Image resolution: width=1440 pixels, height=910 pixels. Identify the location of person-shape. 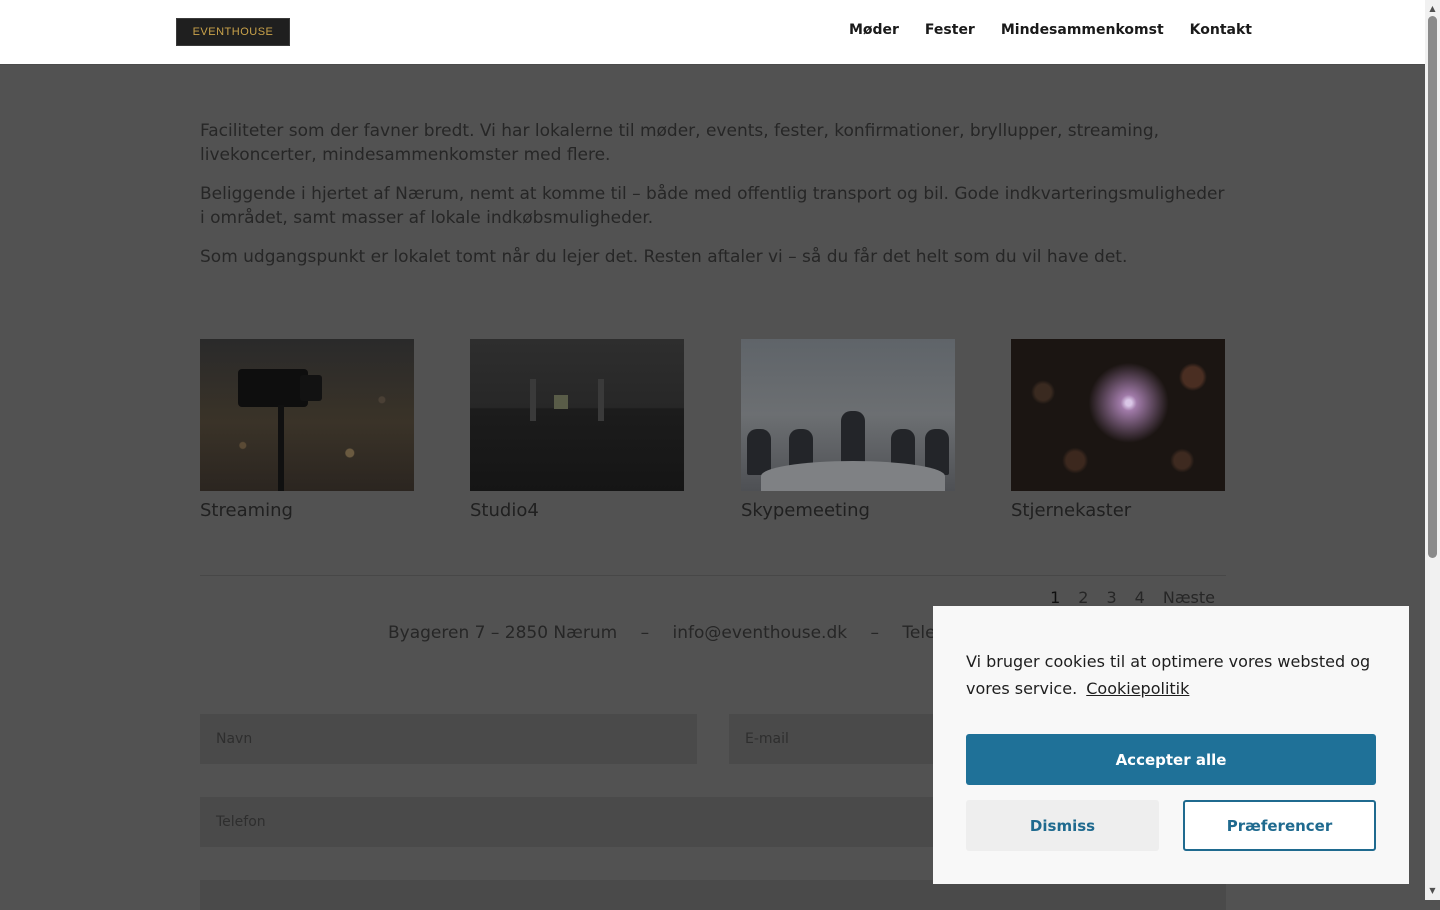
(759, 452).